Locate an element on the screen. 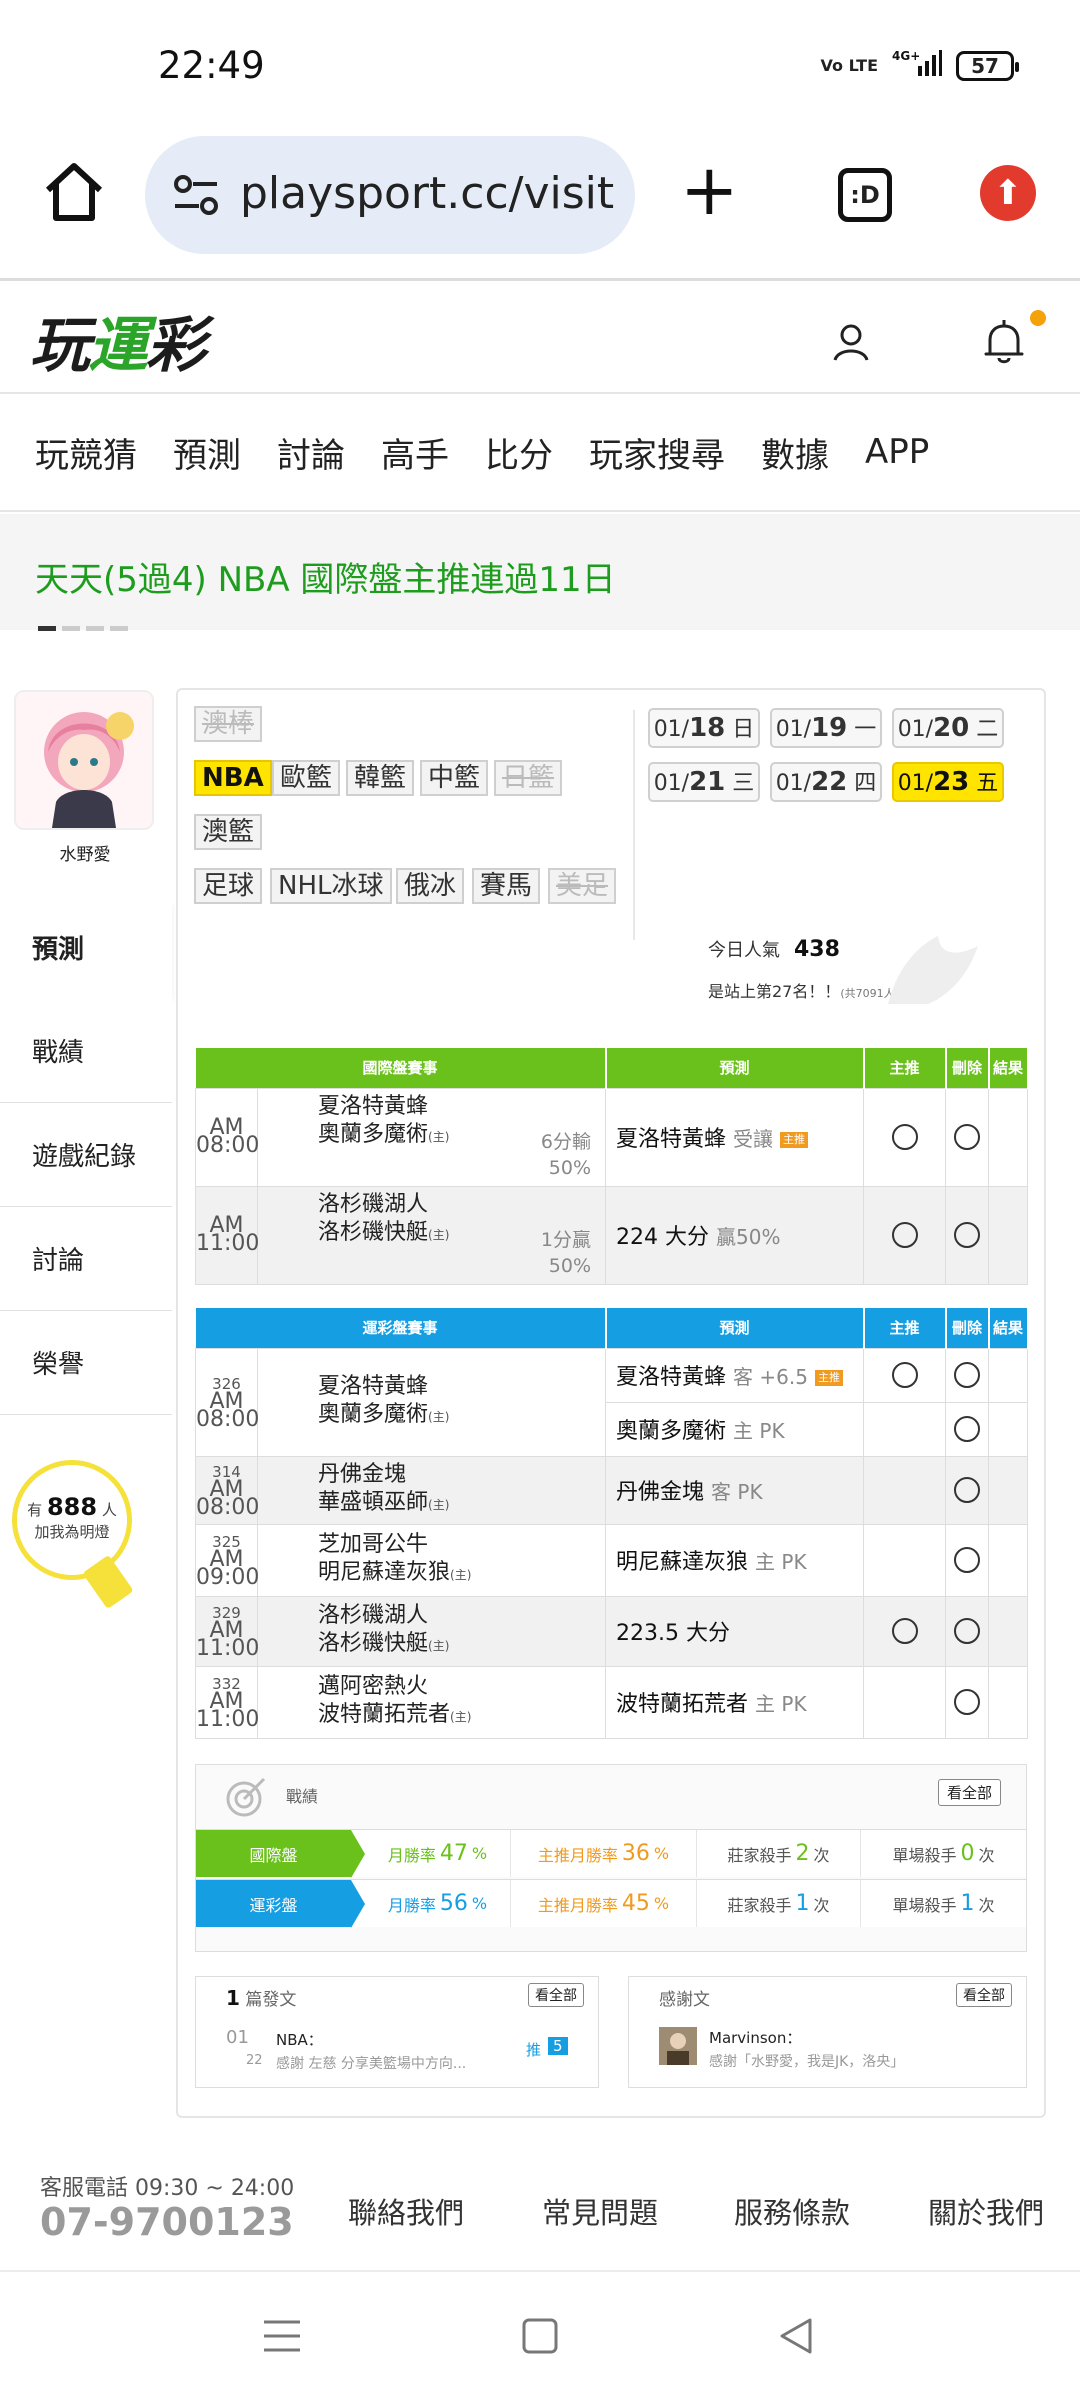 The image size is (1080, 2400). promo-banner: 天天(5過4) NBA 國際盤主推連過11日 is located at coordinates (540, 572).